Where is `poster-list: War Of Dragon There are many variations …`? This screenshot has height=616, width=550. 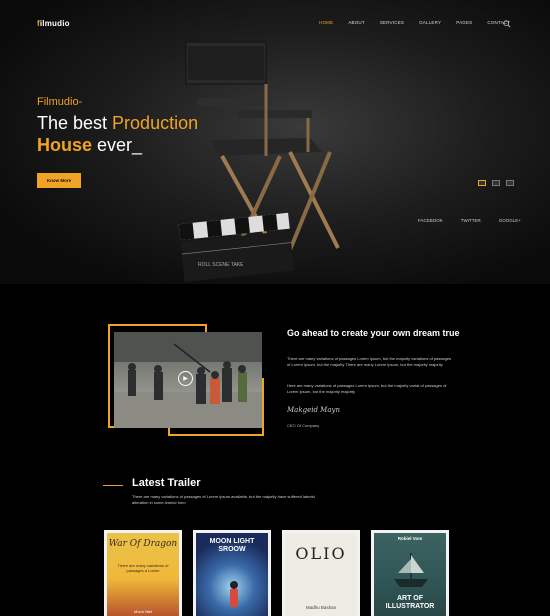
poster-list: War Of Dragon There are many variations … is located at coordinates (276, 573).